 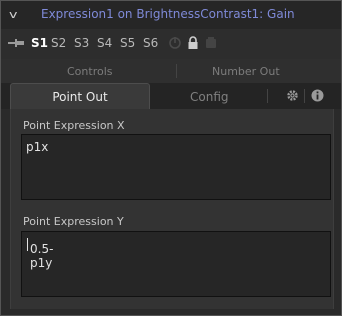 I want to click on tab-row-top: Controls Number Out, so click(x=171, y=71).